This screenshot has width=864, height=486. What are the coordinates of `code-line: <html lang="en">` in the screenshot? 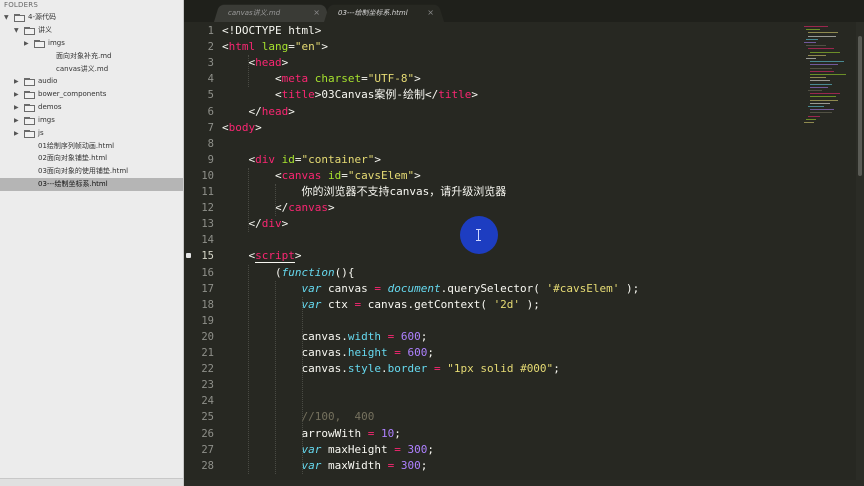 It's located at (275, 47).